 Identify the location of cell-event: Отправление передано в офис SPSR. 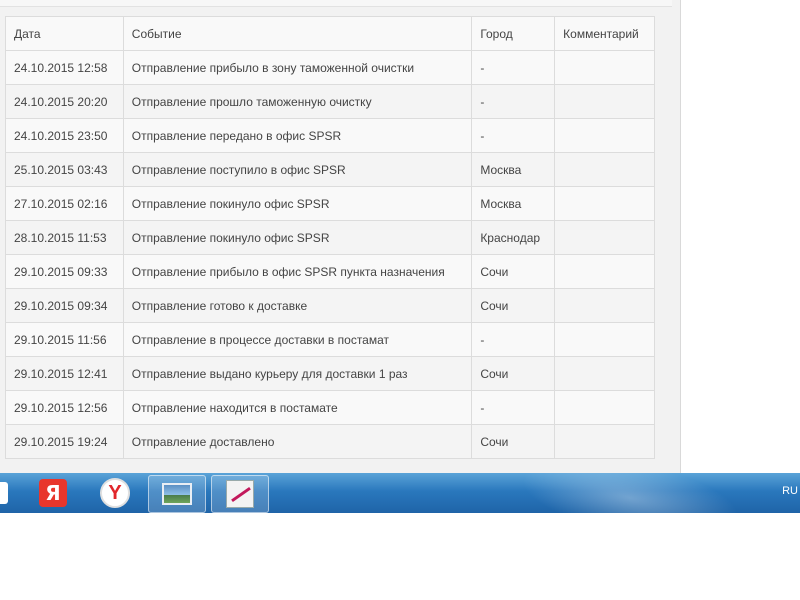
(297, 135).